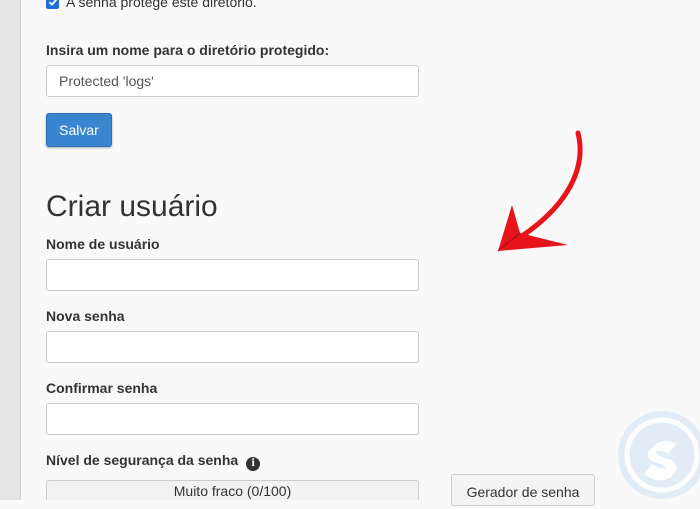  What do you see at coordinates (161, 5) in the screenshot?
I see `protect-directory-label: A senha protege este diretório.` at bounding box center [161, 5].